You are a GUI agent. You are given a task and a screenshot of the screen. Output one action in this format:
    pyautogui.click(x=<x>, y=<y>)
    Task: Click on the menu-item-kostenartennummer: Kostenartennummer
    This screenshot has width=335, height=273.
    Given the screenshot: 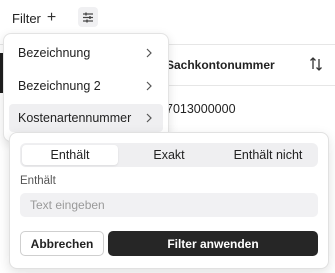 What is the action you would take?
    pyautogui.click(x=86, y=118)
    